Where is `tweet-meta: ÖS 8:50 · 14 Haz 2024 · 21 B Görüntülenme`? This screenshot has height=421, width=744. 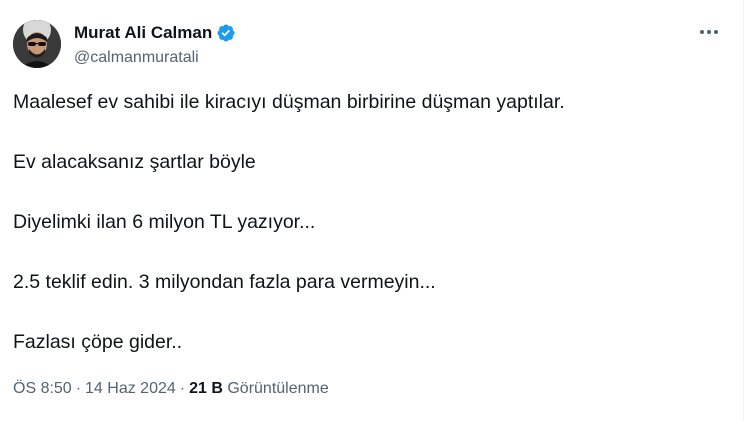
tweet-meta: ÖS 8:50 · 14 Haz 2024 · 21 B Görüntülenme is located at coordinates (171, 389).